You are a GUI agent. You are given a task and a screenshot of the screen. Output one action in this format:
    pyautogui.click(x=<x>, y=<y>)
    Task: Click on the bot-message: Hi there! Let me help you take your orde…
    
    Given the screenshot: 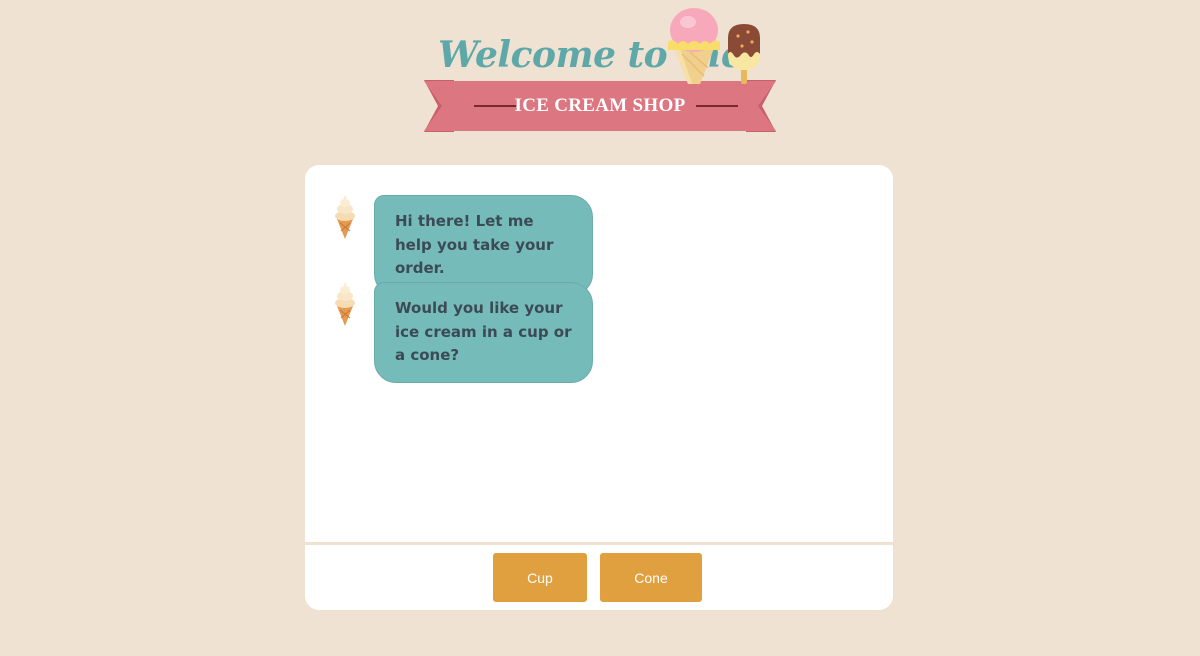 What is the action you would take?
    pyautogui.click(x=462, y=245)
    